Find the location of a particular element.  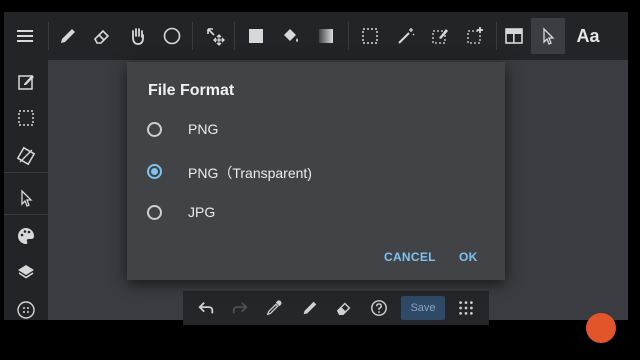

grid-dots-icon is located at coordinates (466, 308).